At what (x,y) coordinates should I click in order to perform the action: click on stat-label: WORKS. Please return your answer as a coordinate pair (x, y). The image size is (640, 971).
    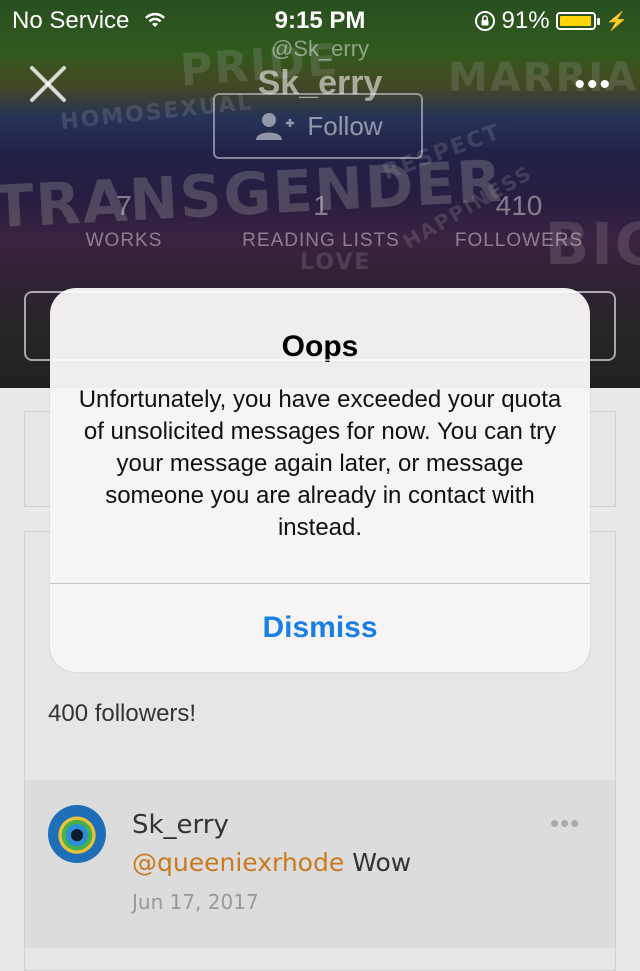
    Looking at the image, I should click on (124, 240).